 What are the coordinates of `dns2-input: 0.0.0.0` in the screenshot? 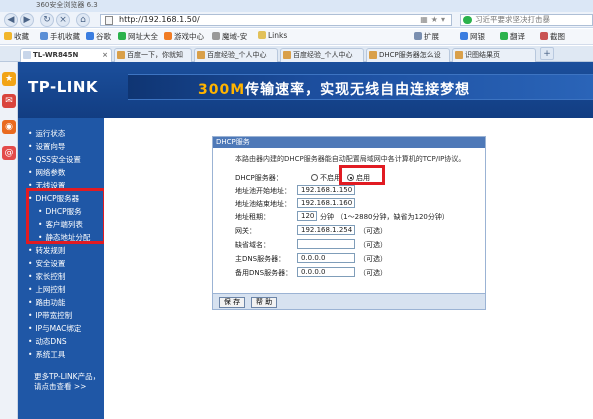 It's located at (326, 272).